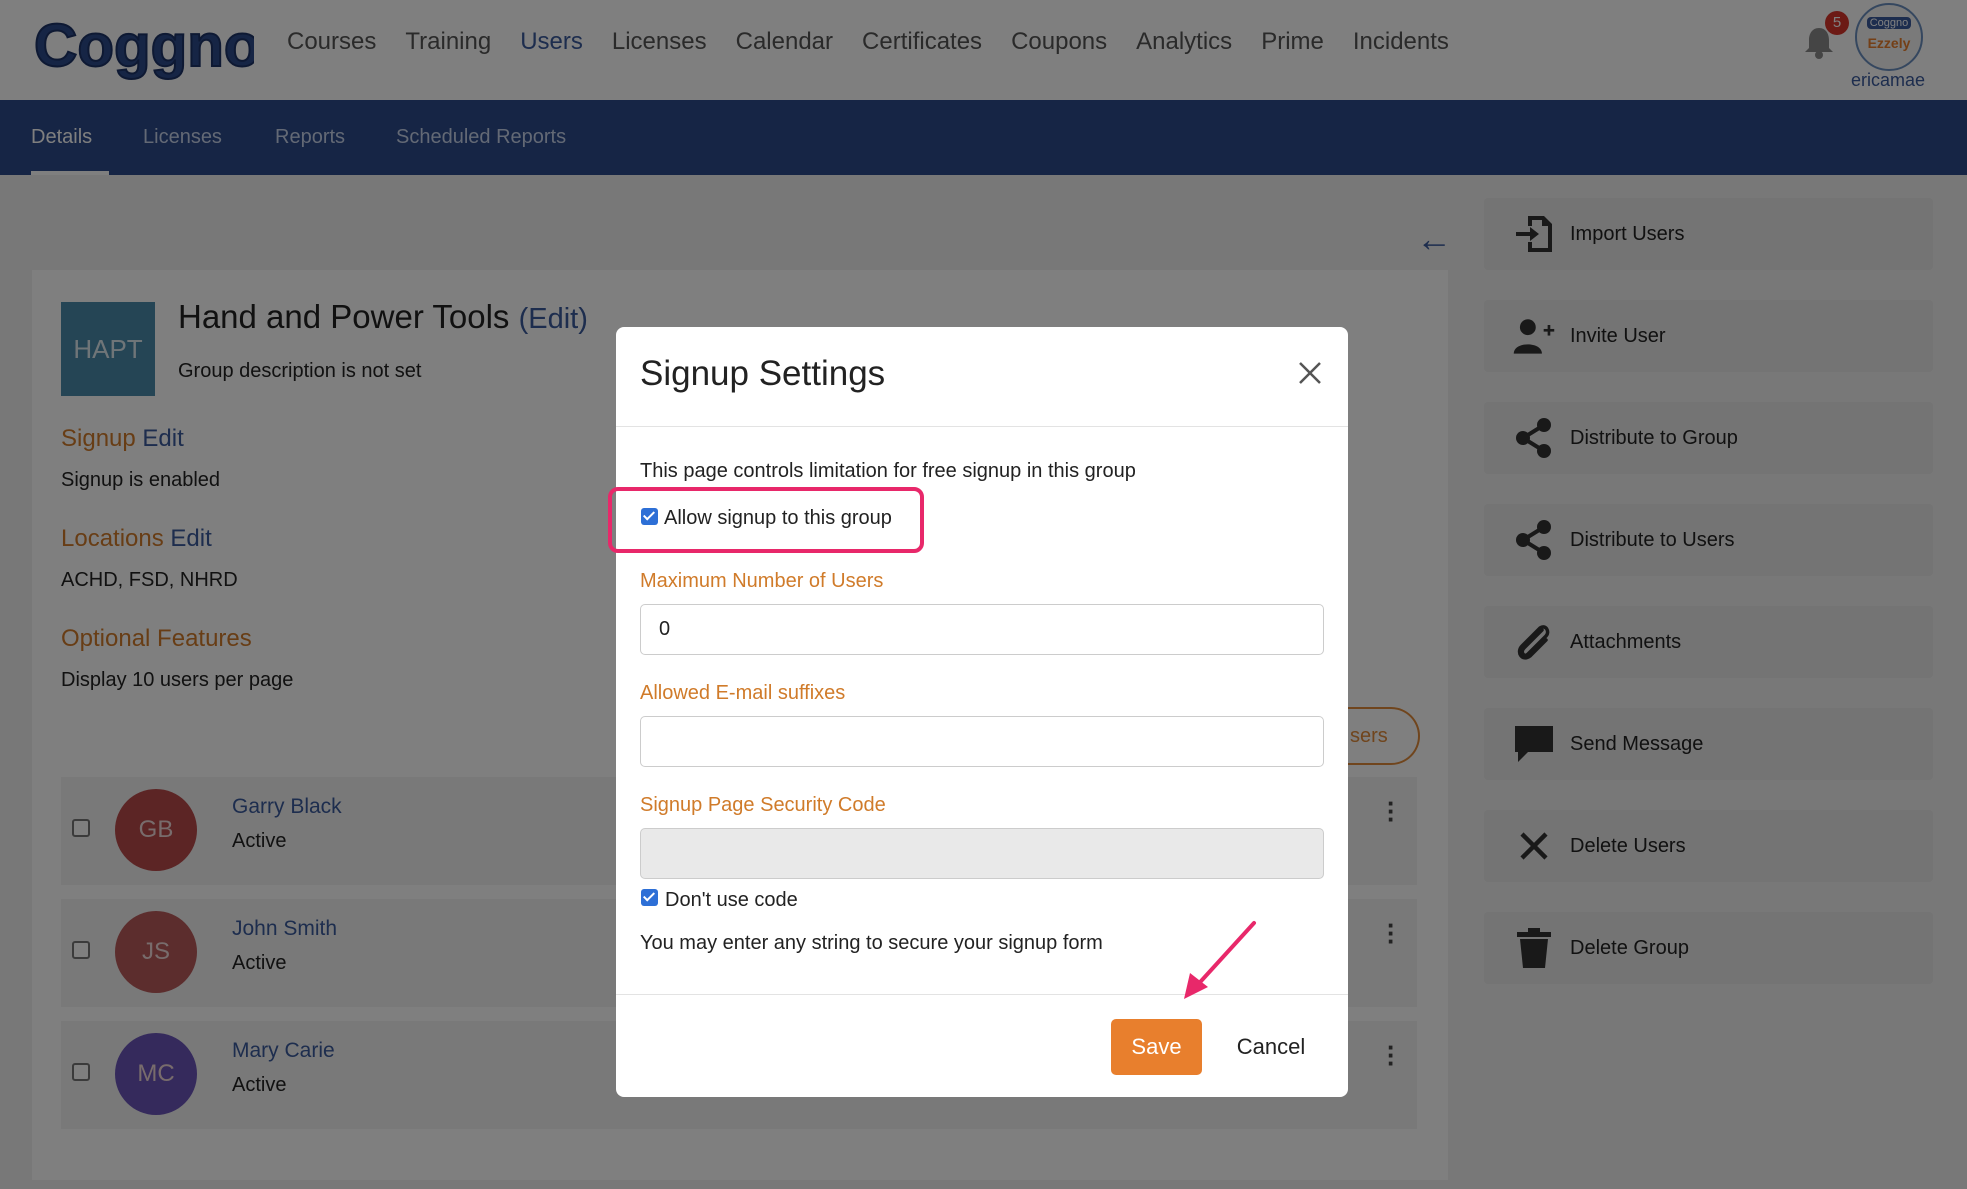 This screenshot has height=1189, width=1967. What do you see at coordinates (763, 373) in the screenshot?
I see `modal-title: Signup Settings` at bounding box center [763, 373].